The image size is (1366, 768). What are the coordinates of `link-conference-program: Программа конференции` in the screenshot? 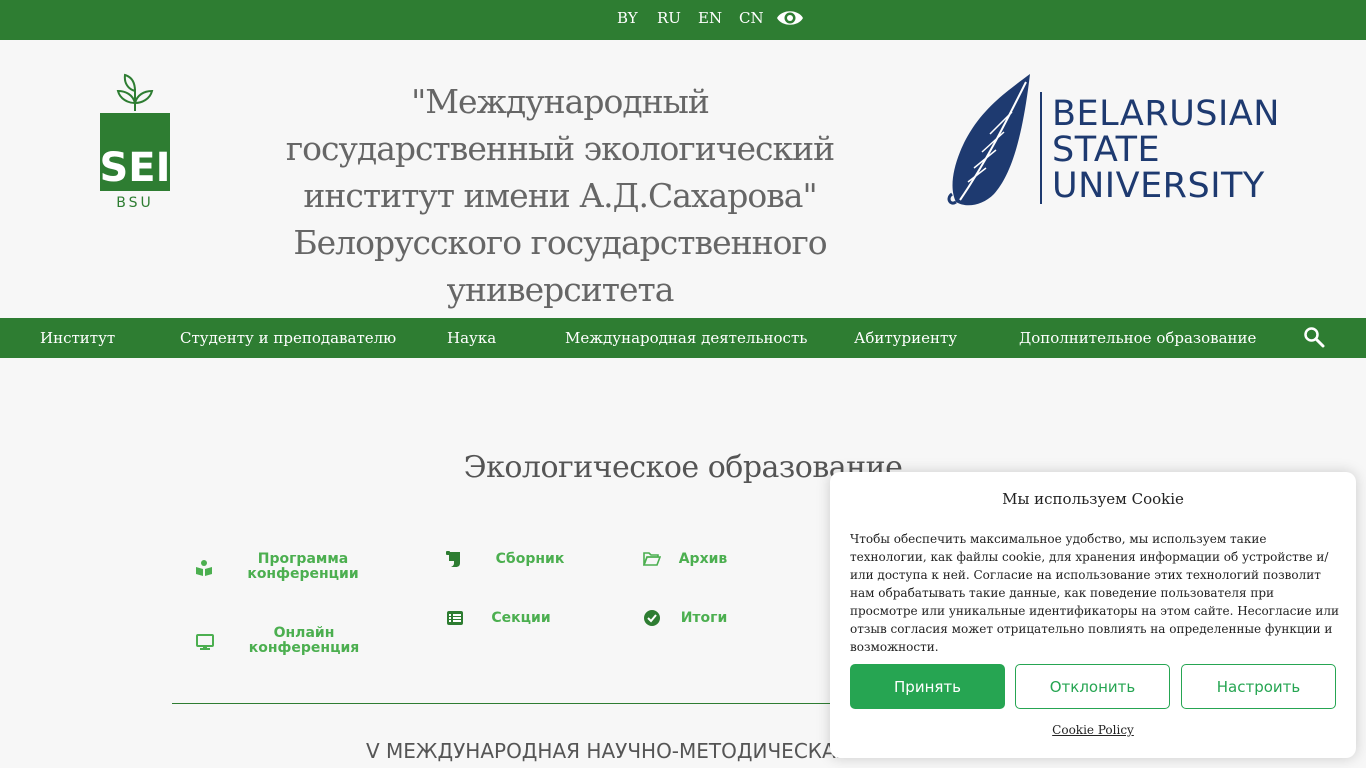 It's located at (303, 567).